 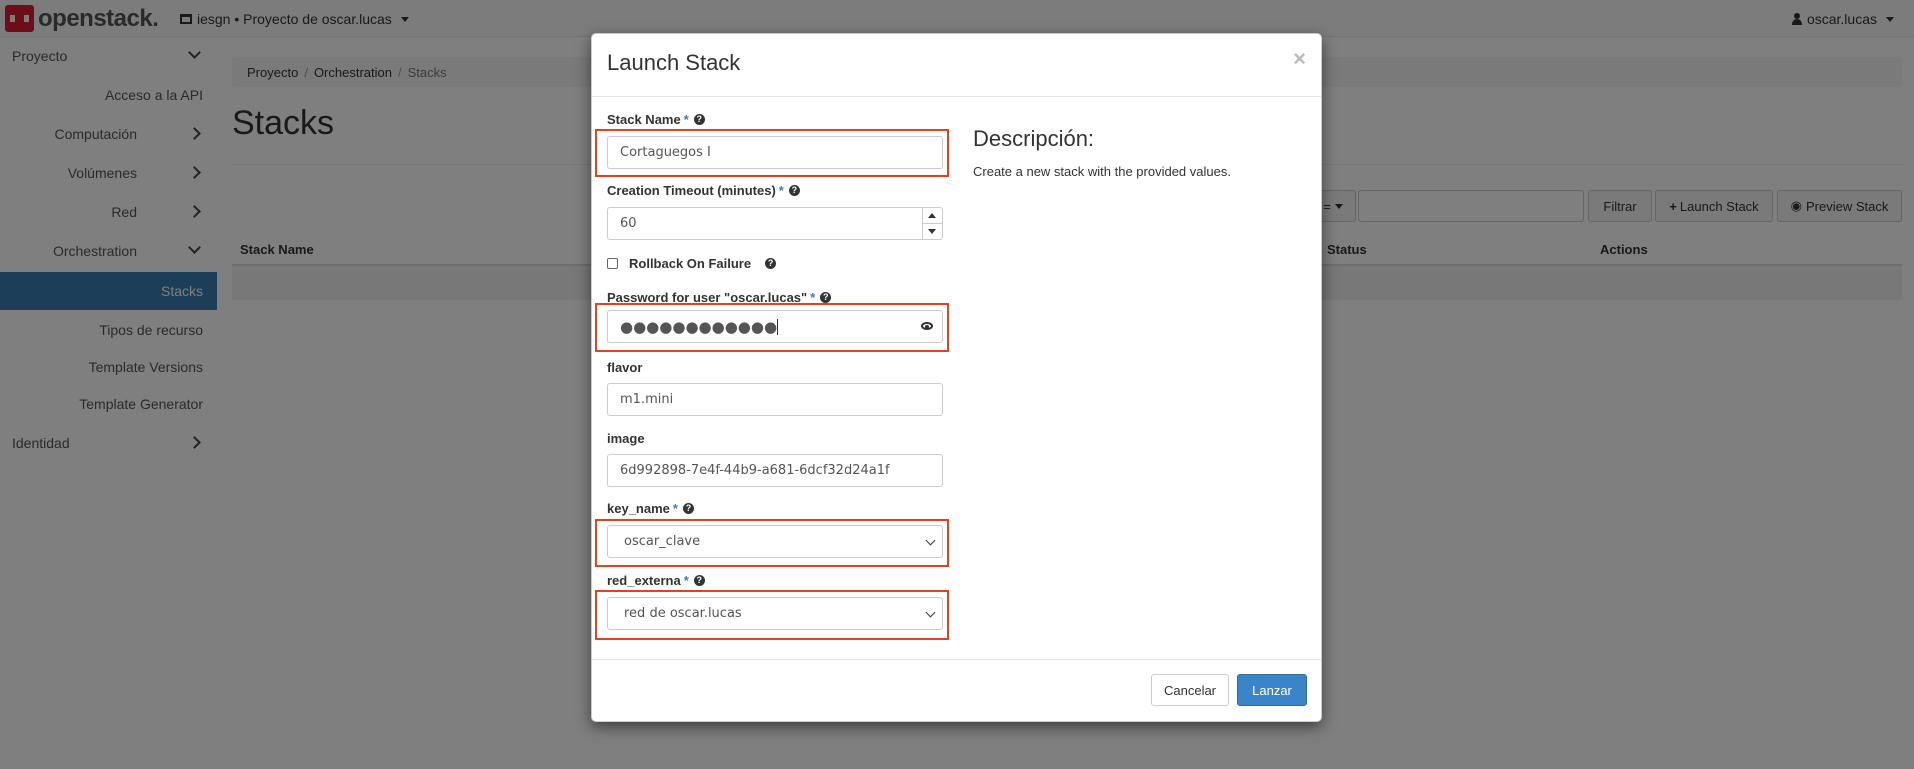 What do you see at coordinates (1034, 138) in the screenshot?
I see `description-title: Descripción:` at bounding box center [1034, 138].